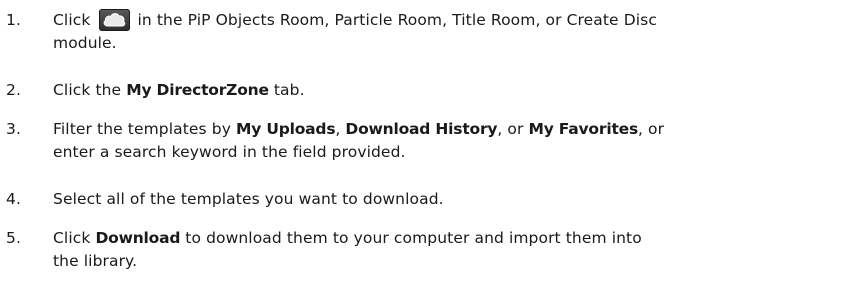 The image size is (866, 297). Describe the element at coordinates (421, 129) in the screenshot. I see `ui-term-download-history: Download History` at that location.